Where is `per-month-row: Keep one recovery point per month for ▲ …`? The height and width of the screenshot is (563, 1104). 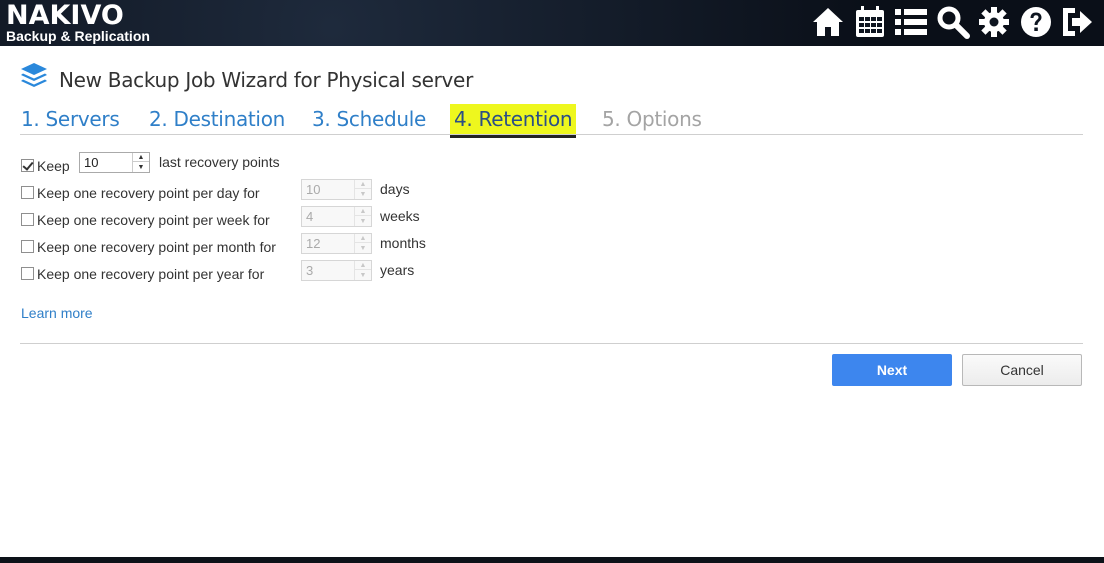
per-month-row: Keep one recovery point per month for ▲ … is located at coordinates (321, 245).